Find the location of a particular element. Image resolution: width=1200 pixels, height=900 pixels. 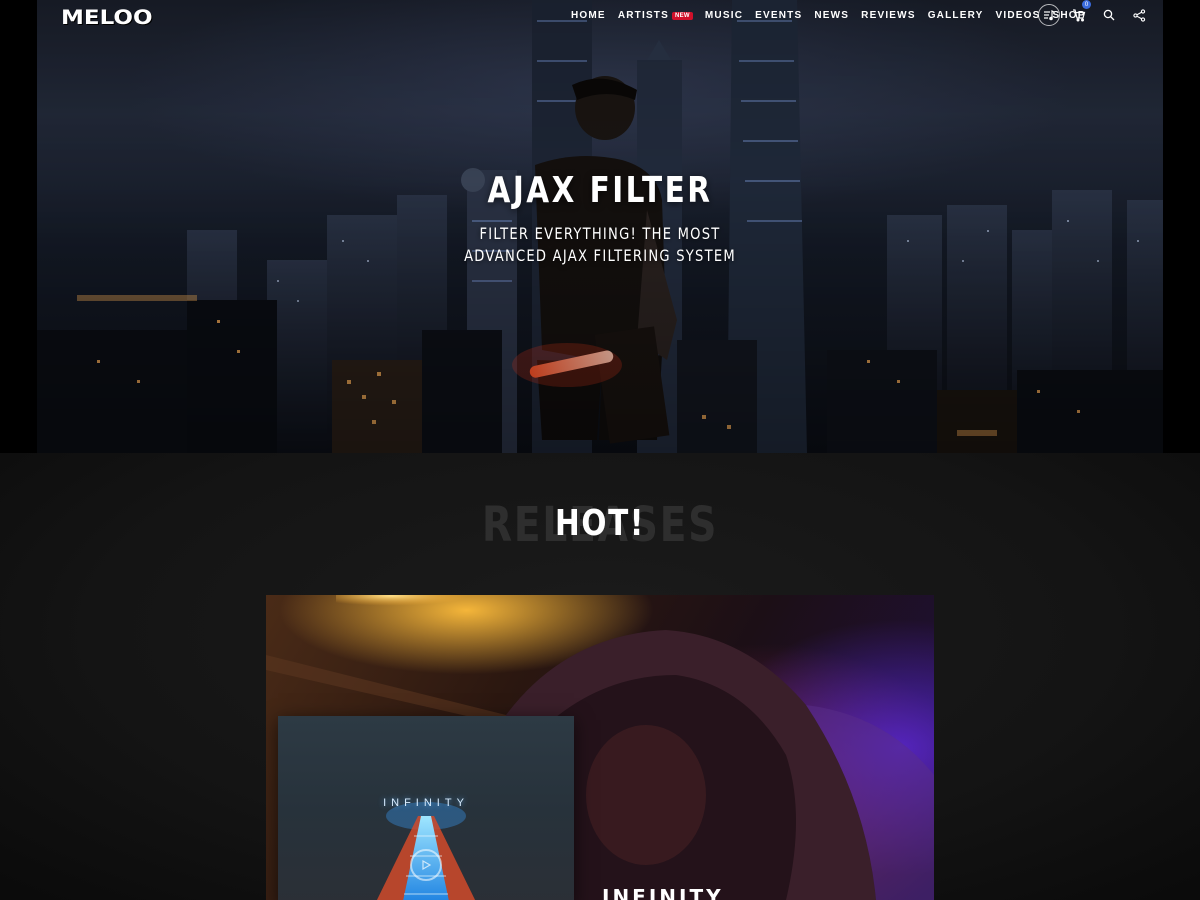

nav-item-label: MUSIC is located at coordinates (724, 15).